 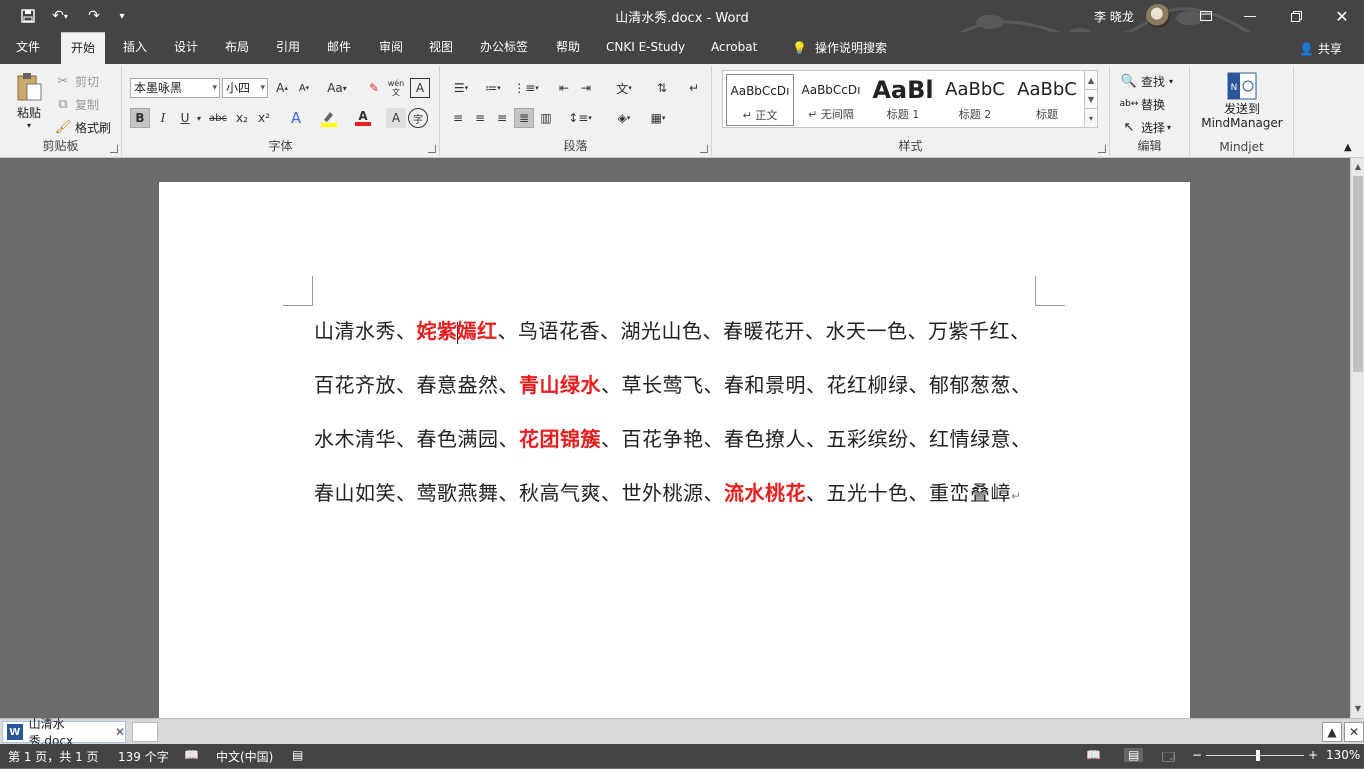 What do you see at coordinates (1354, 732) in the screenshot?
I see `tabs-close-icon: ✕` at bounding box center [1354, 732].